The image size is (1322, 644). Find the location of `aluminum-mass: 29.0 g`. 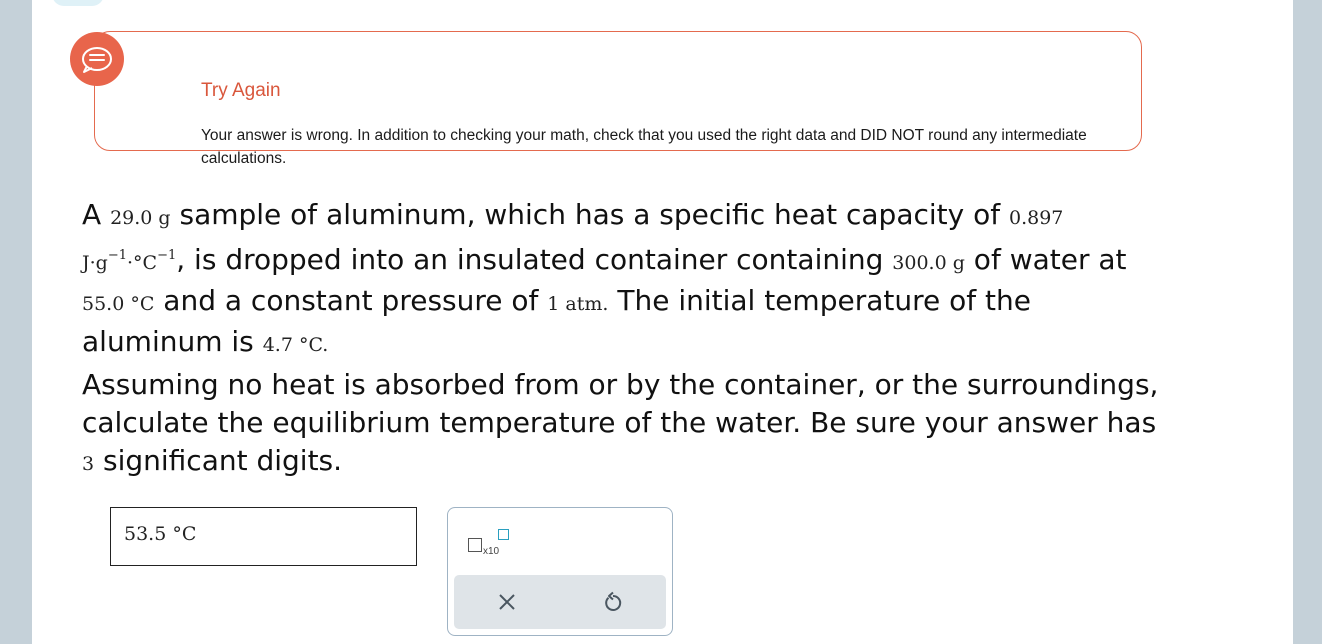

aluminum-mass: 29.0 g is located at coordinates (140, 218).